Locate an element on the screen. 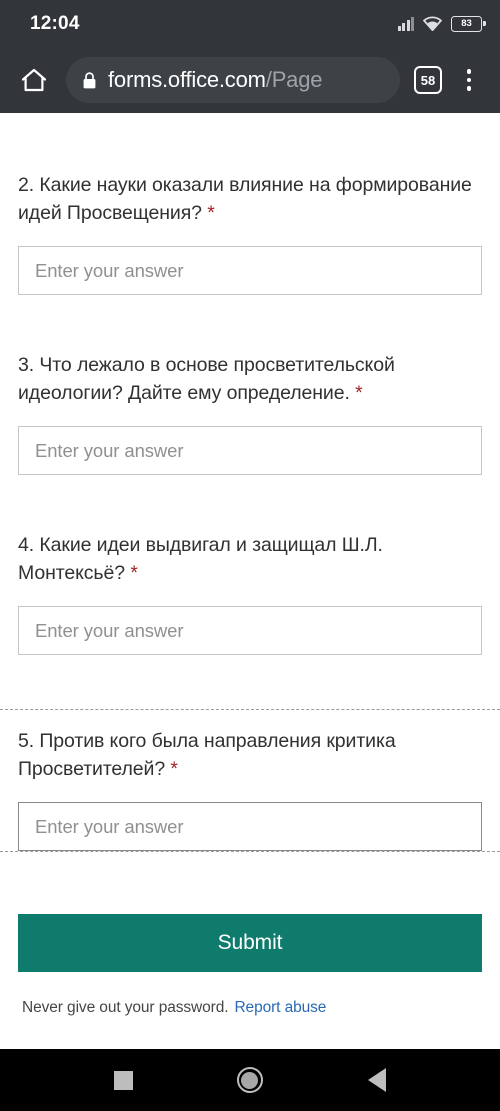  overflow-menu-icon is located at coordinates (469, 80).